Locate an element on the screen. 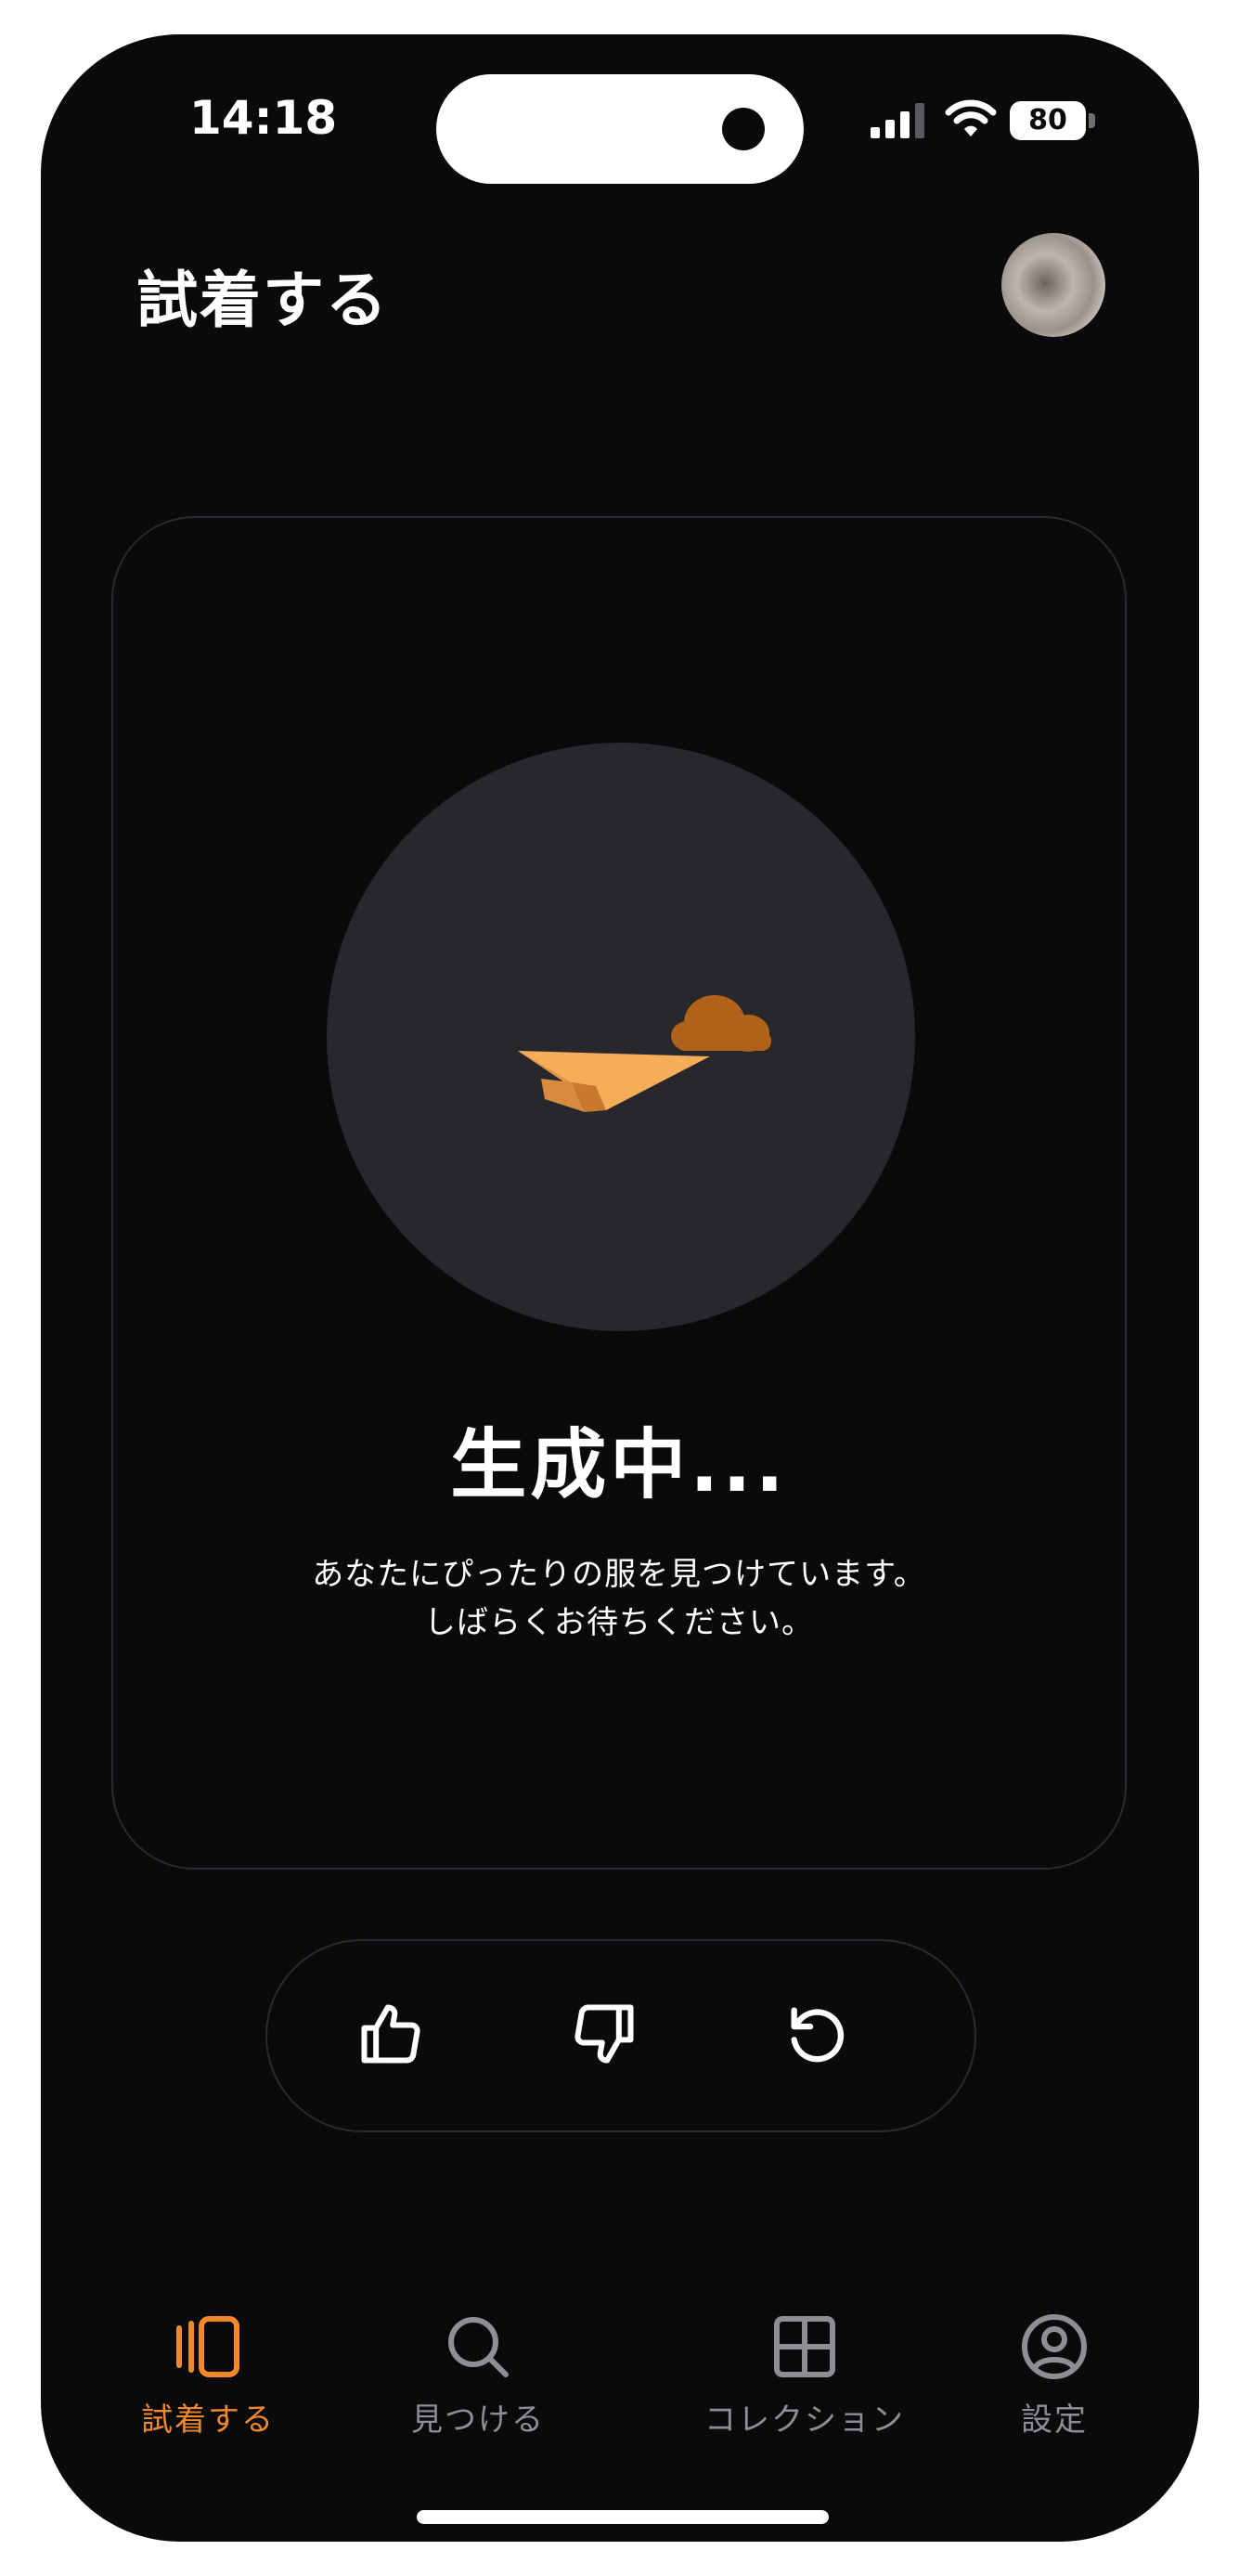 This screenshot has width=1239, height=2576. battery-cap is located at coordinates (1092, 120).